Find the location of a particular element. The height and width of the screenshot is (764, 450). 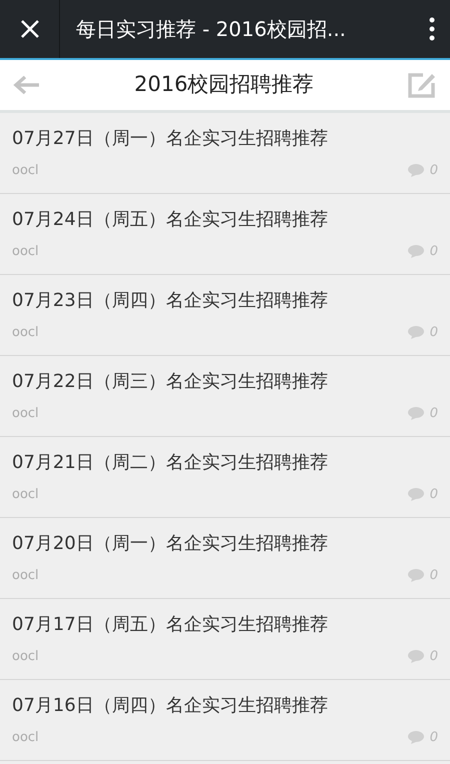

post-title: 07月21日（周二）名企实习生招聘推荐 is located at coordinates (170, 463).